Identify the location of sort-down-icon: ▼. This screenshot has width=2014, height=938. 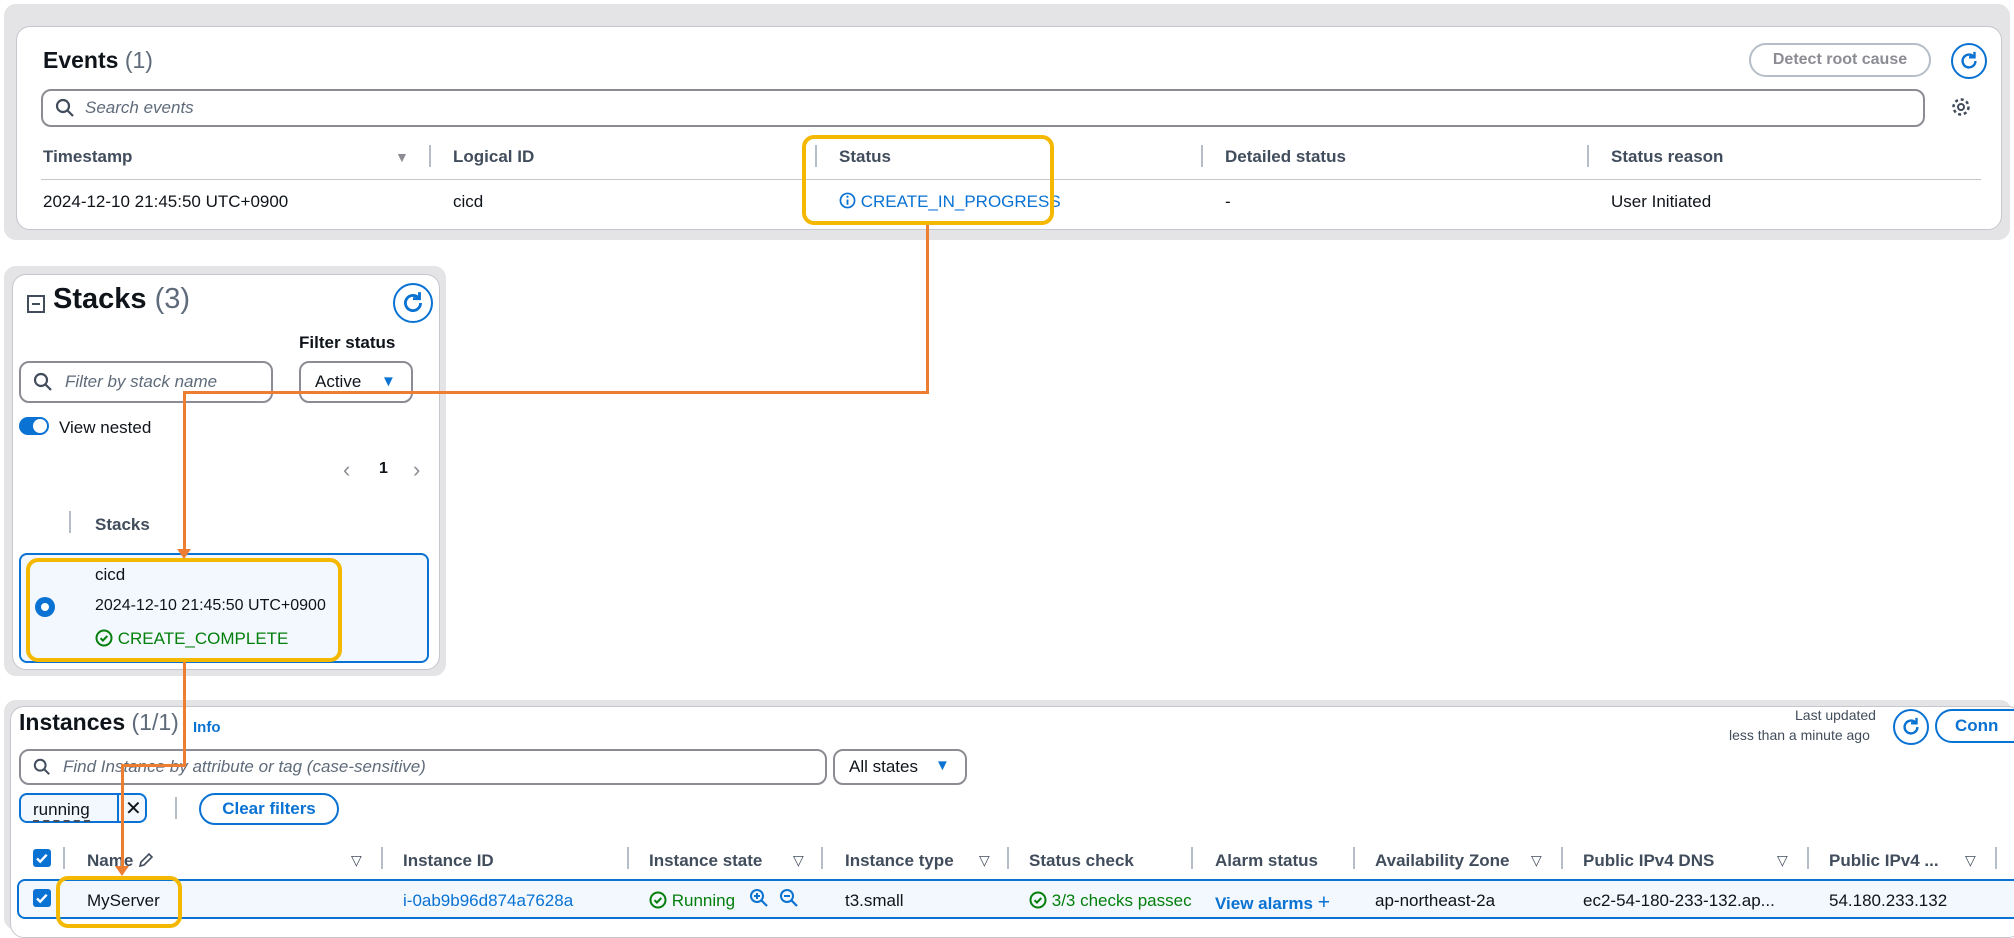
(402, 157).